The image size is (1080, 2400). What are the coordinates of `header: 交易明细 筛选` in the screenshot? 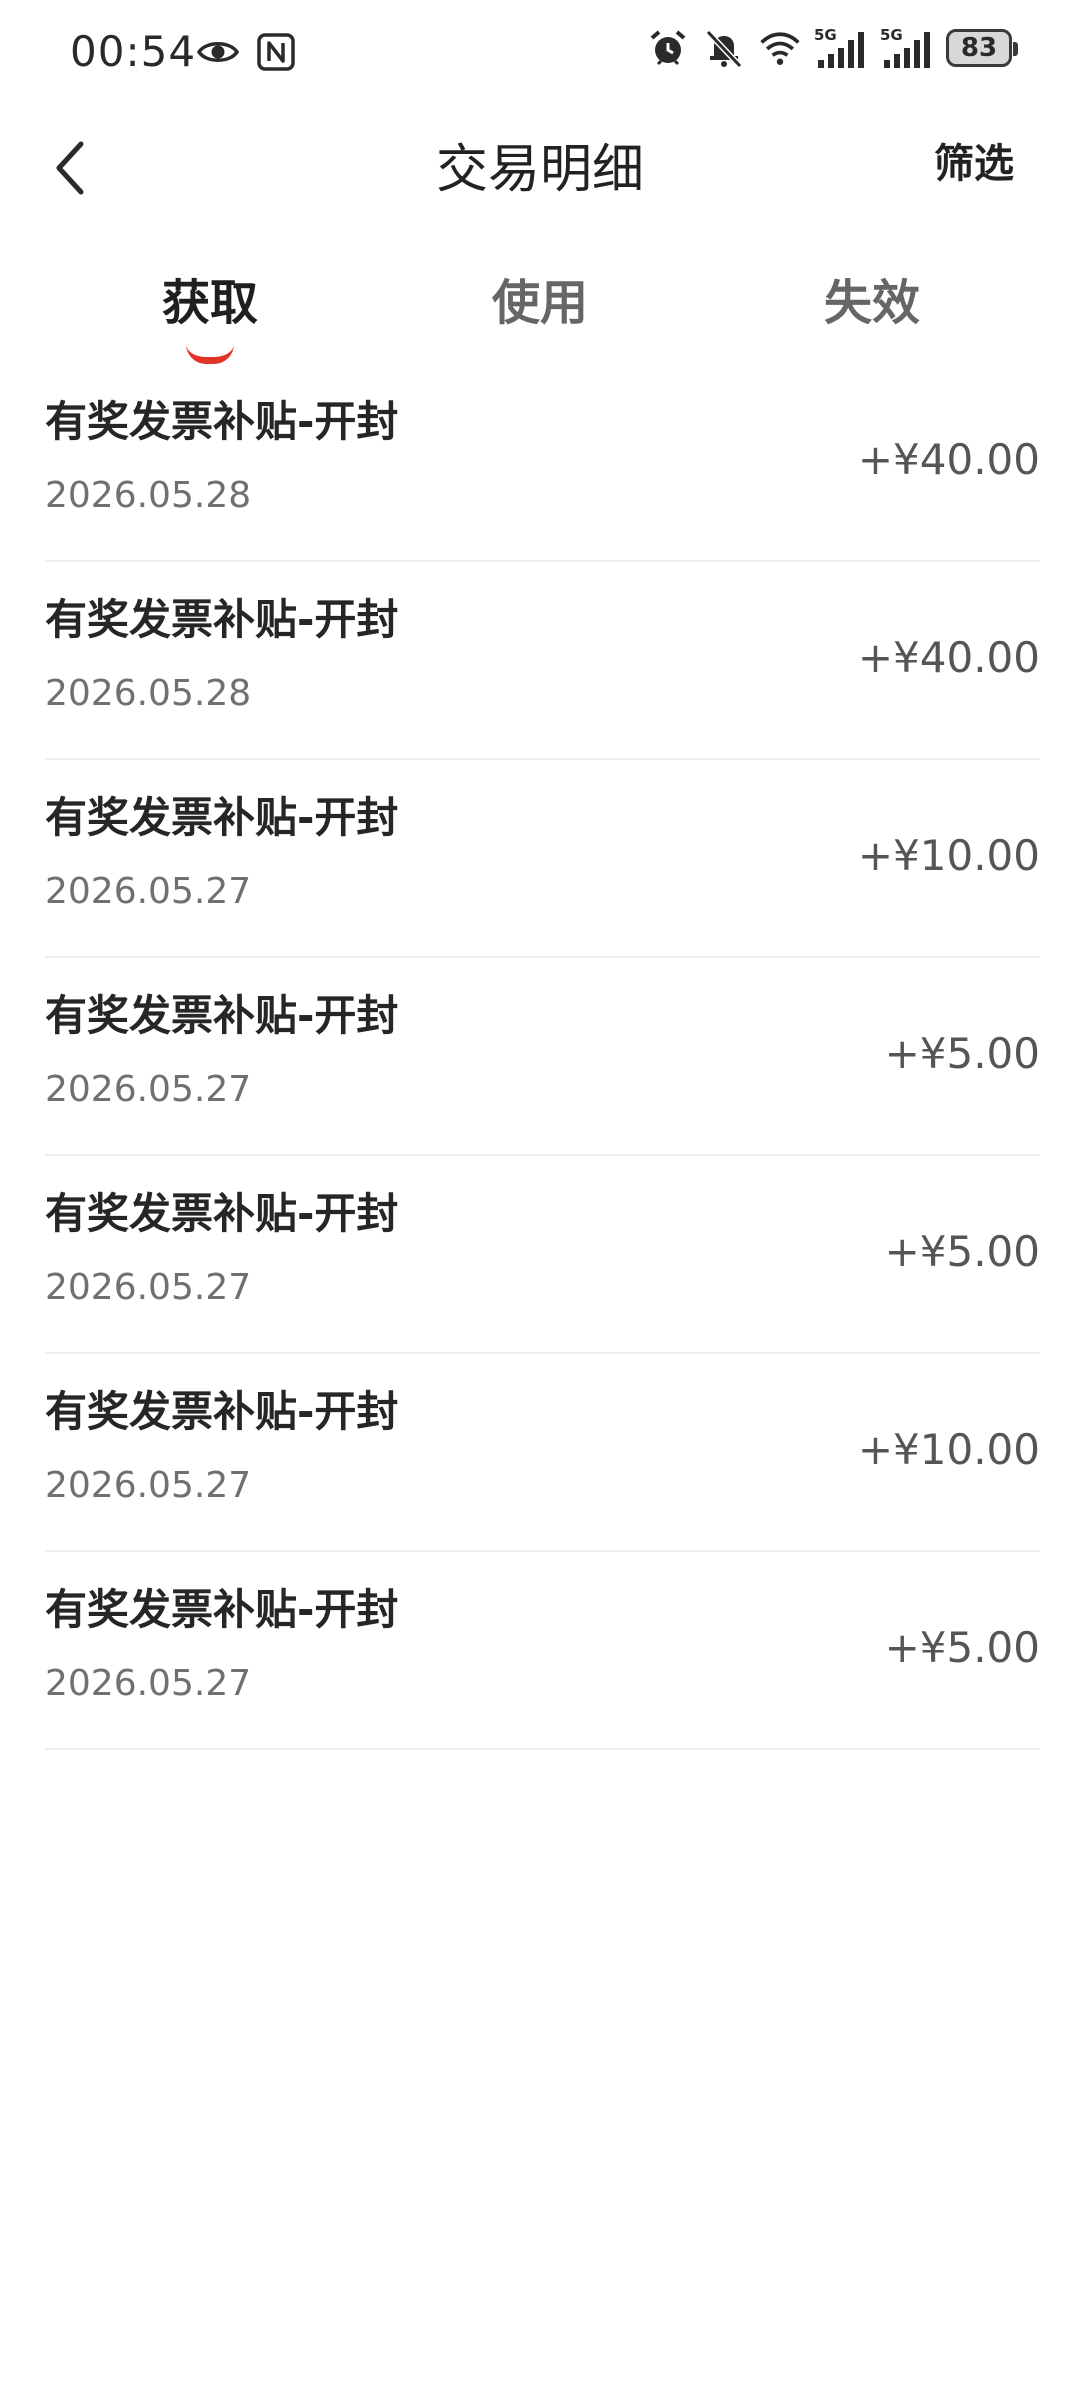 It's located at (540, 166).